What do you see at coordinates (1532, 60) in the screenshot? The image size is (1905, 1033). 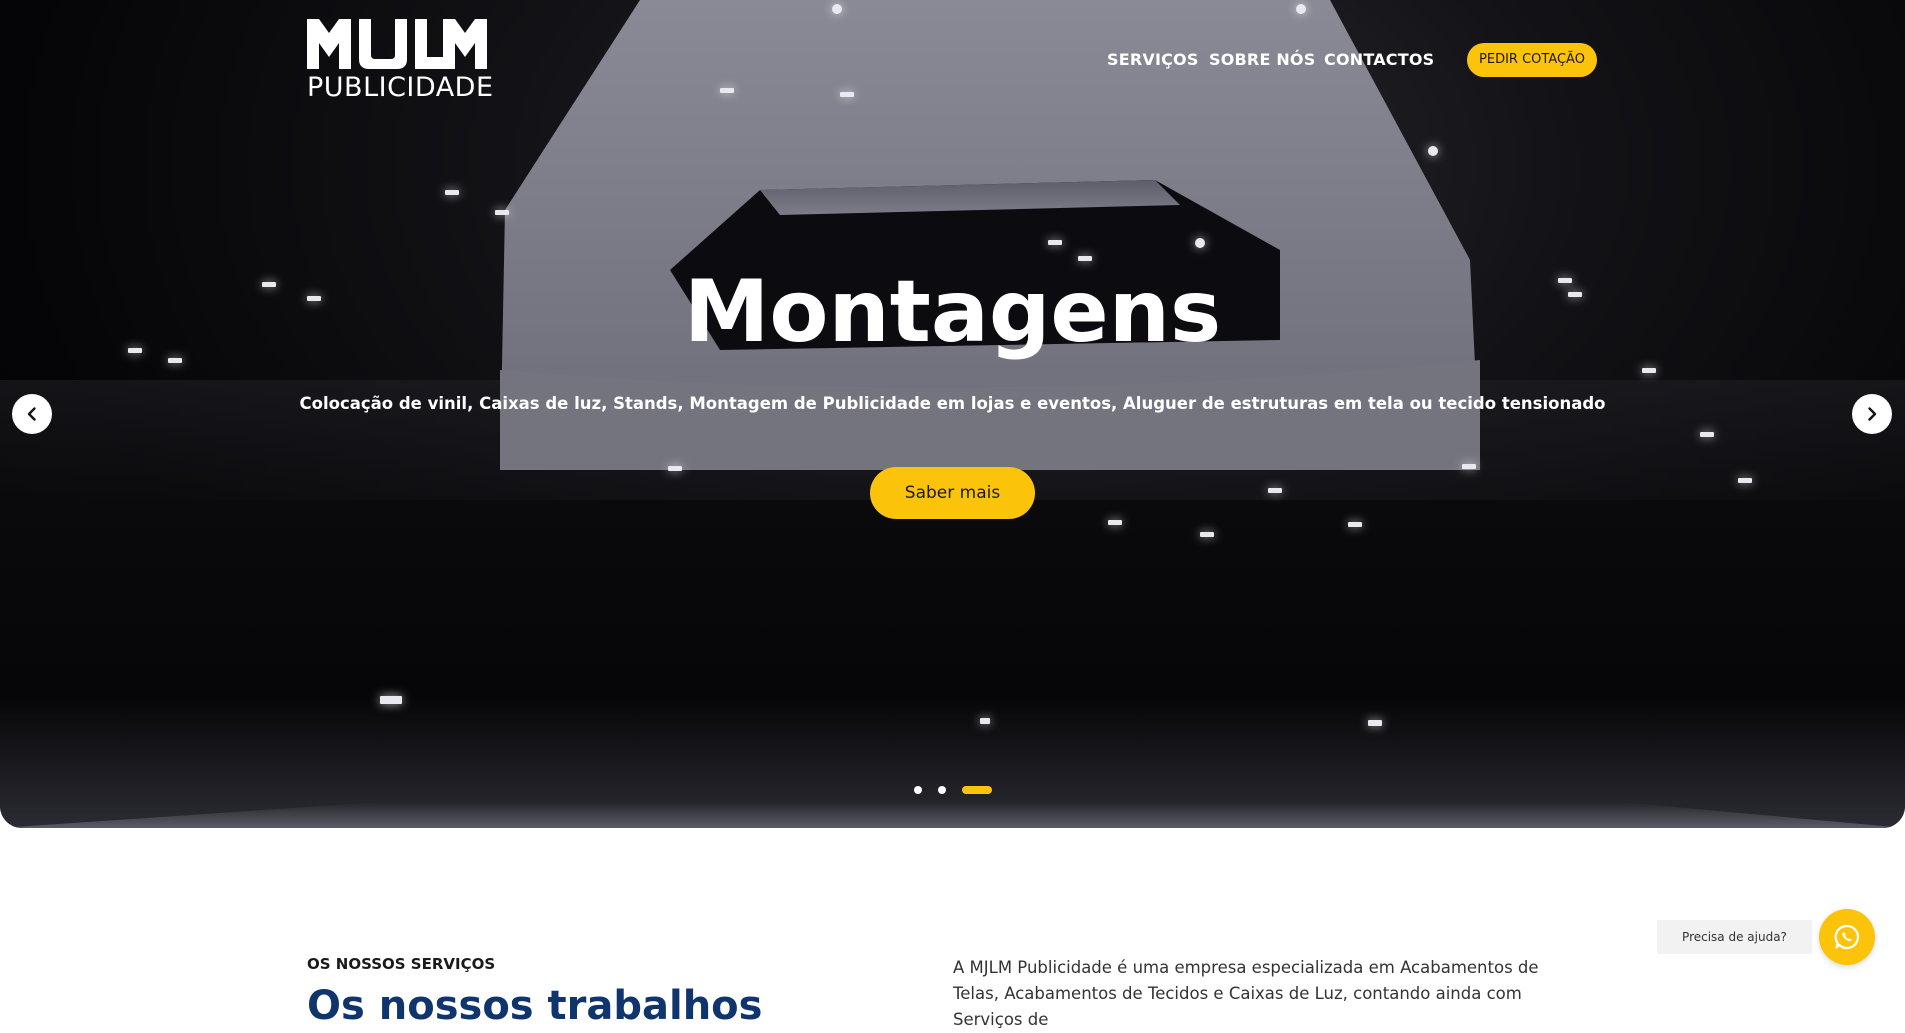 I see `pedir-cotacao-button: PEDIR COTAÇÃO` at bounding box center [1532, 60].